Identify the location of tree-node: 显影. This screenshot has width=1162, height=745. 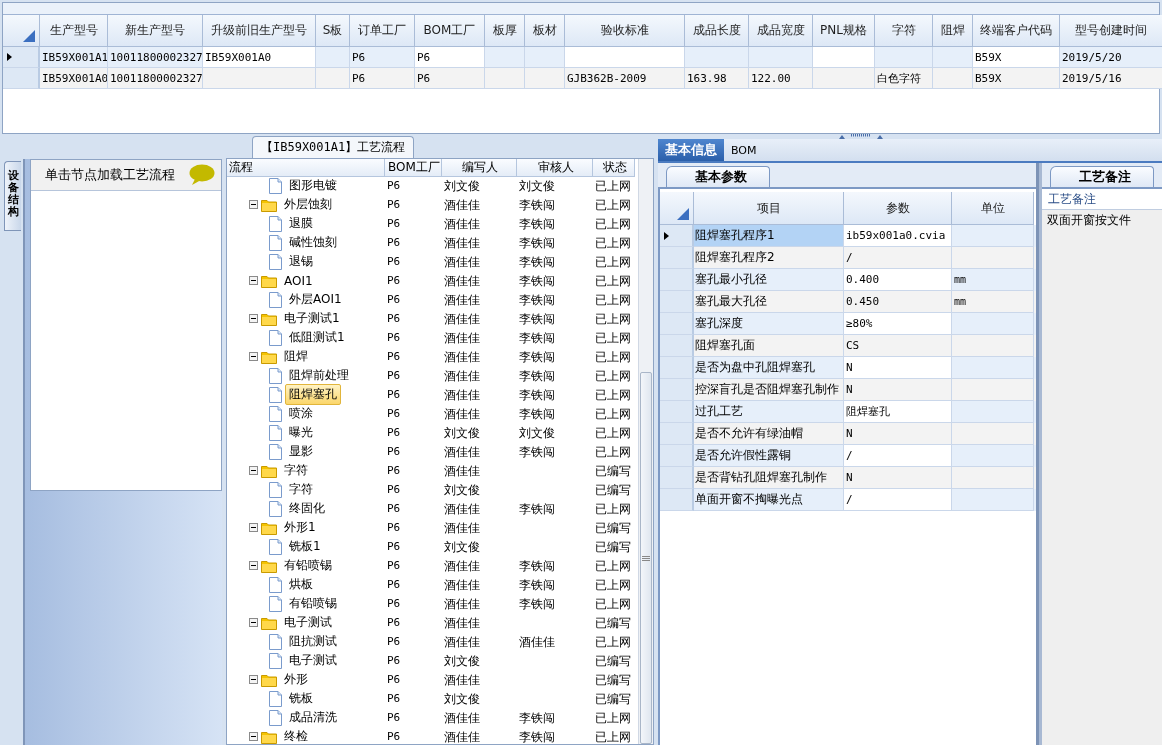
(301, 451).